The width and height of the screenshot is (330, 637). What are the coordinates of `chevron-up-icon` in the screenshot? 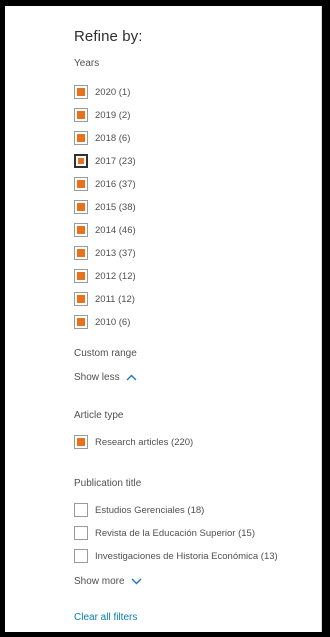 It's located at (131, 377).